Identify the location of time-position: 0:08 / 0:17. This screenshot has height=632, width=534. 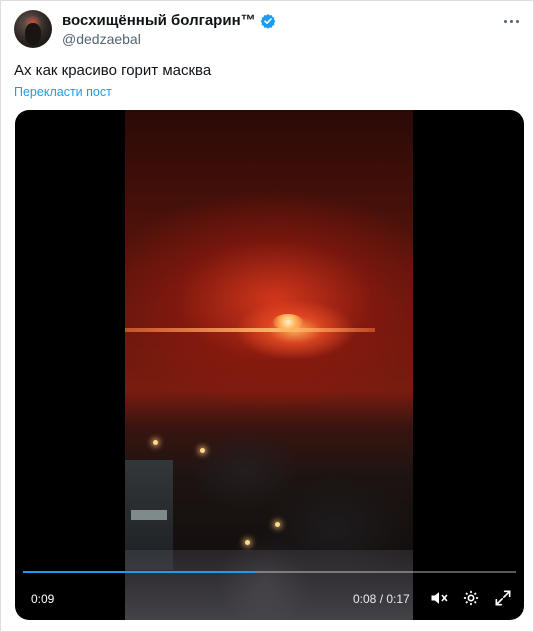
(381, 599).